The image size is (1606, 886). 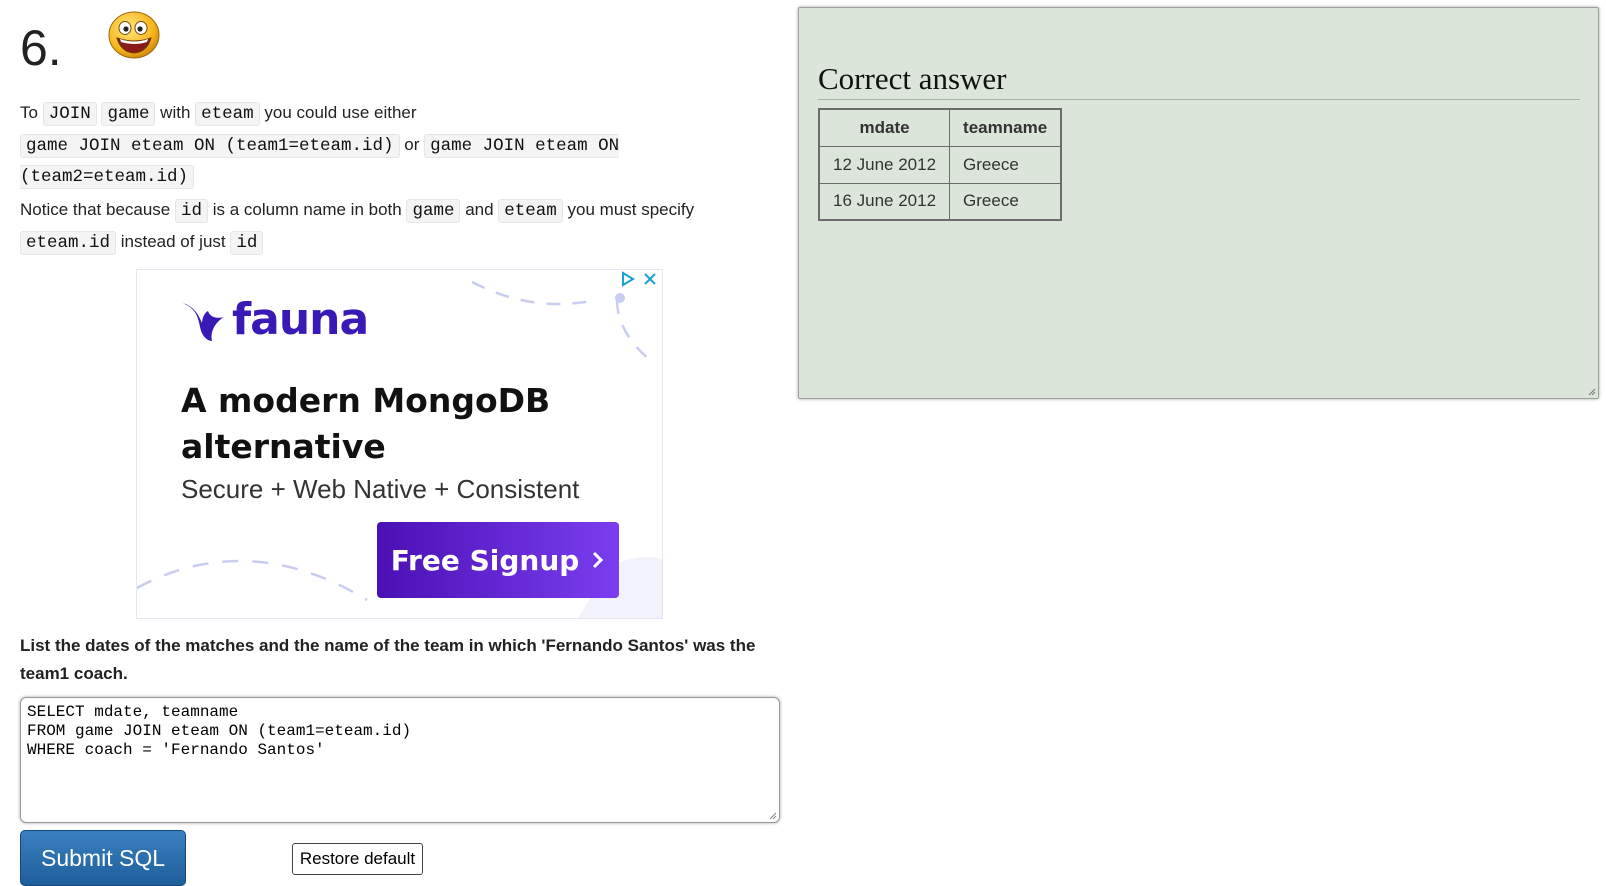 I want to click on question-number: 6., so click(x=41, y=48).